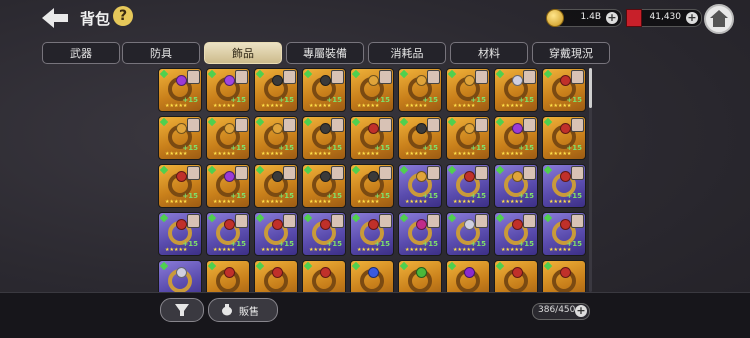 This screenshot has height=338, width=750. Describe the element at coordinates (489, 53) in the screenshot. I see `tab-5: 材料` at that location.